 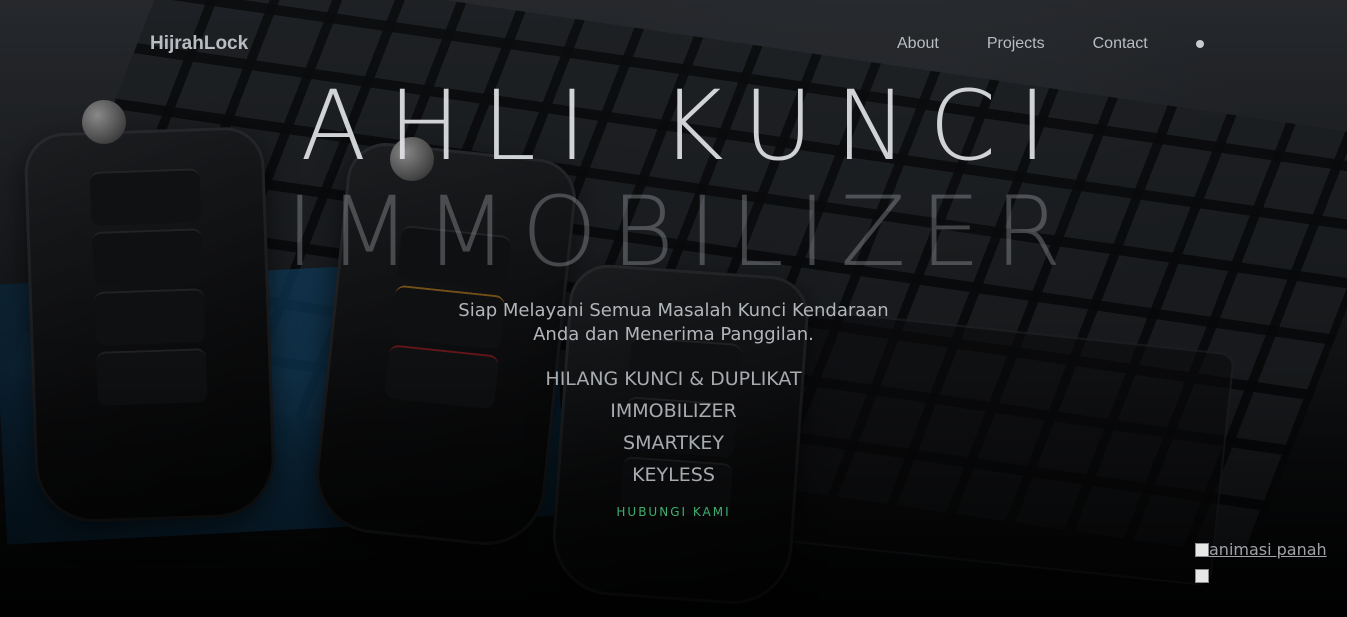 What do you see at coordinates (673, 411) in the screenshot?
I see `service-item: IMMOBILIZER` at bounding box center [673, 411].